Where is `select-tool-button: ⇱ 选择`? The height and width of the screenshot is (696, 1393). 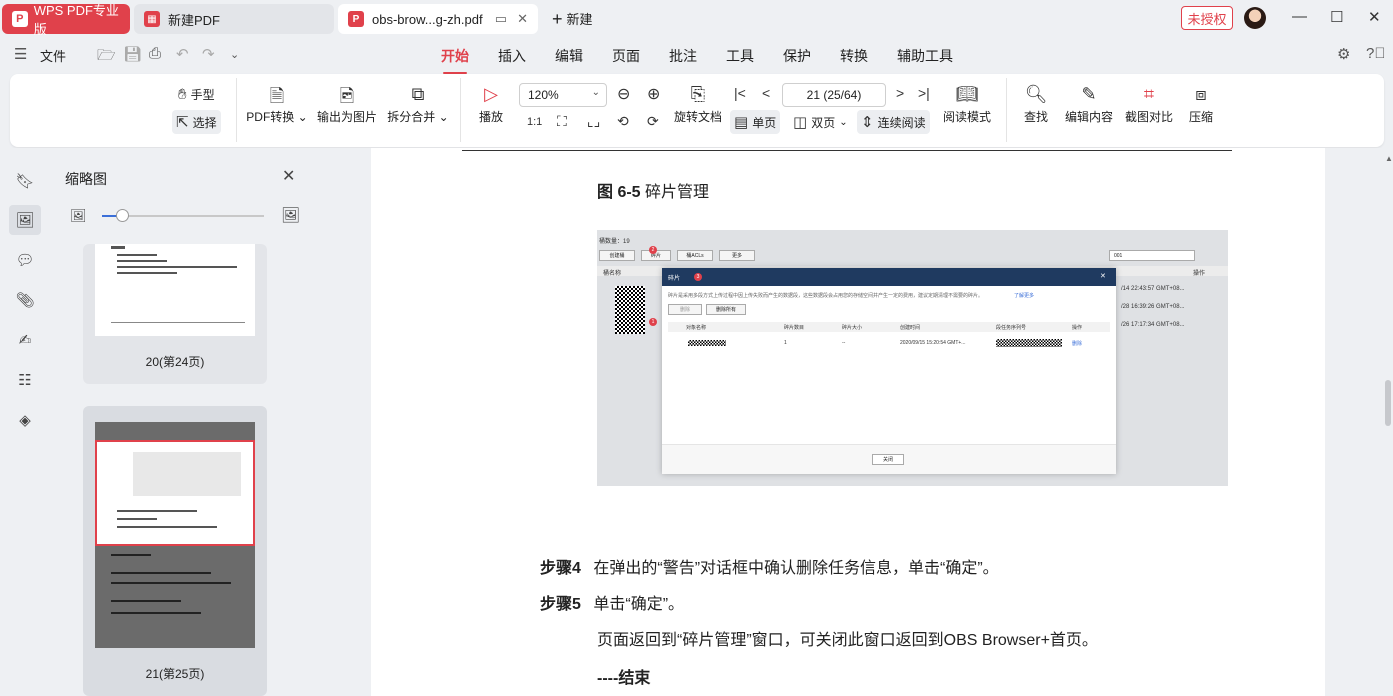 select-tool-button: ⇱ 选择 is located at coordinates (196, 122).